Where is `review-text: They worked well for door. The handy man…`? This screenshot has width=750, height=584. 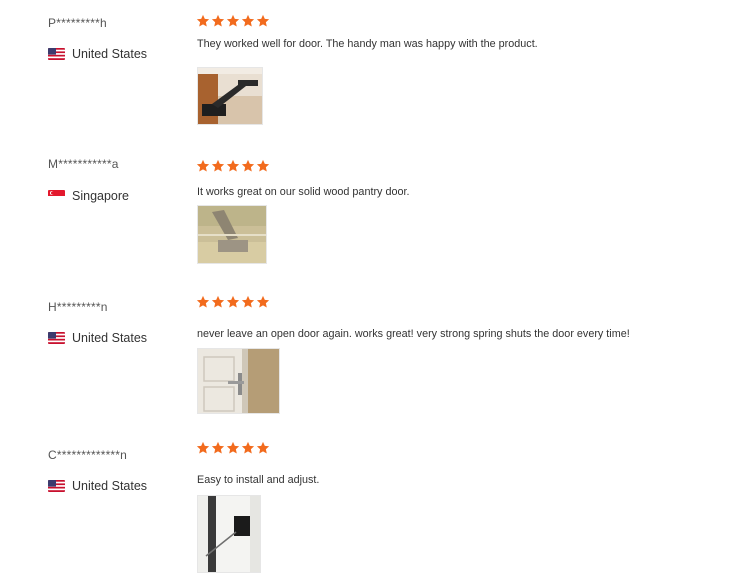 review-text: They worked well for door. The handy man… is located at coordinates (367, 44).